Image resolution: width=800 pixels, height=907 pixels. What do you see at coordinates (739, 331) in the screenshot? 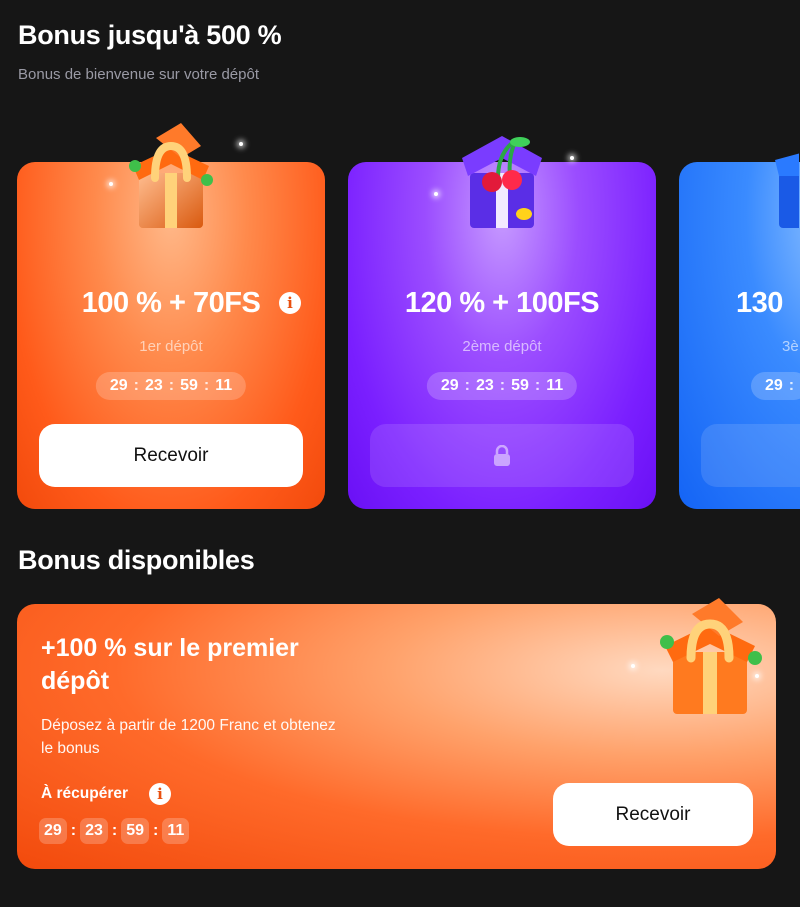
I see `bonus-card-third-deposit: 130 3è 29:` at bounding box center [739, 331].